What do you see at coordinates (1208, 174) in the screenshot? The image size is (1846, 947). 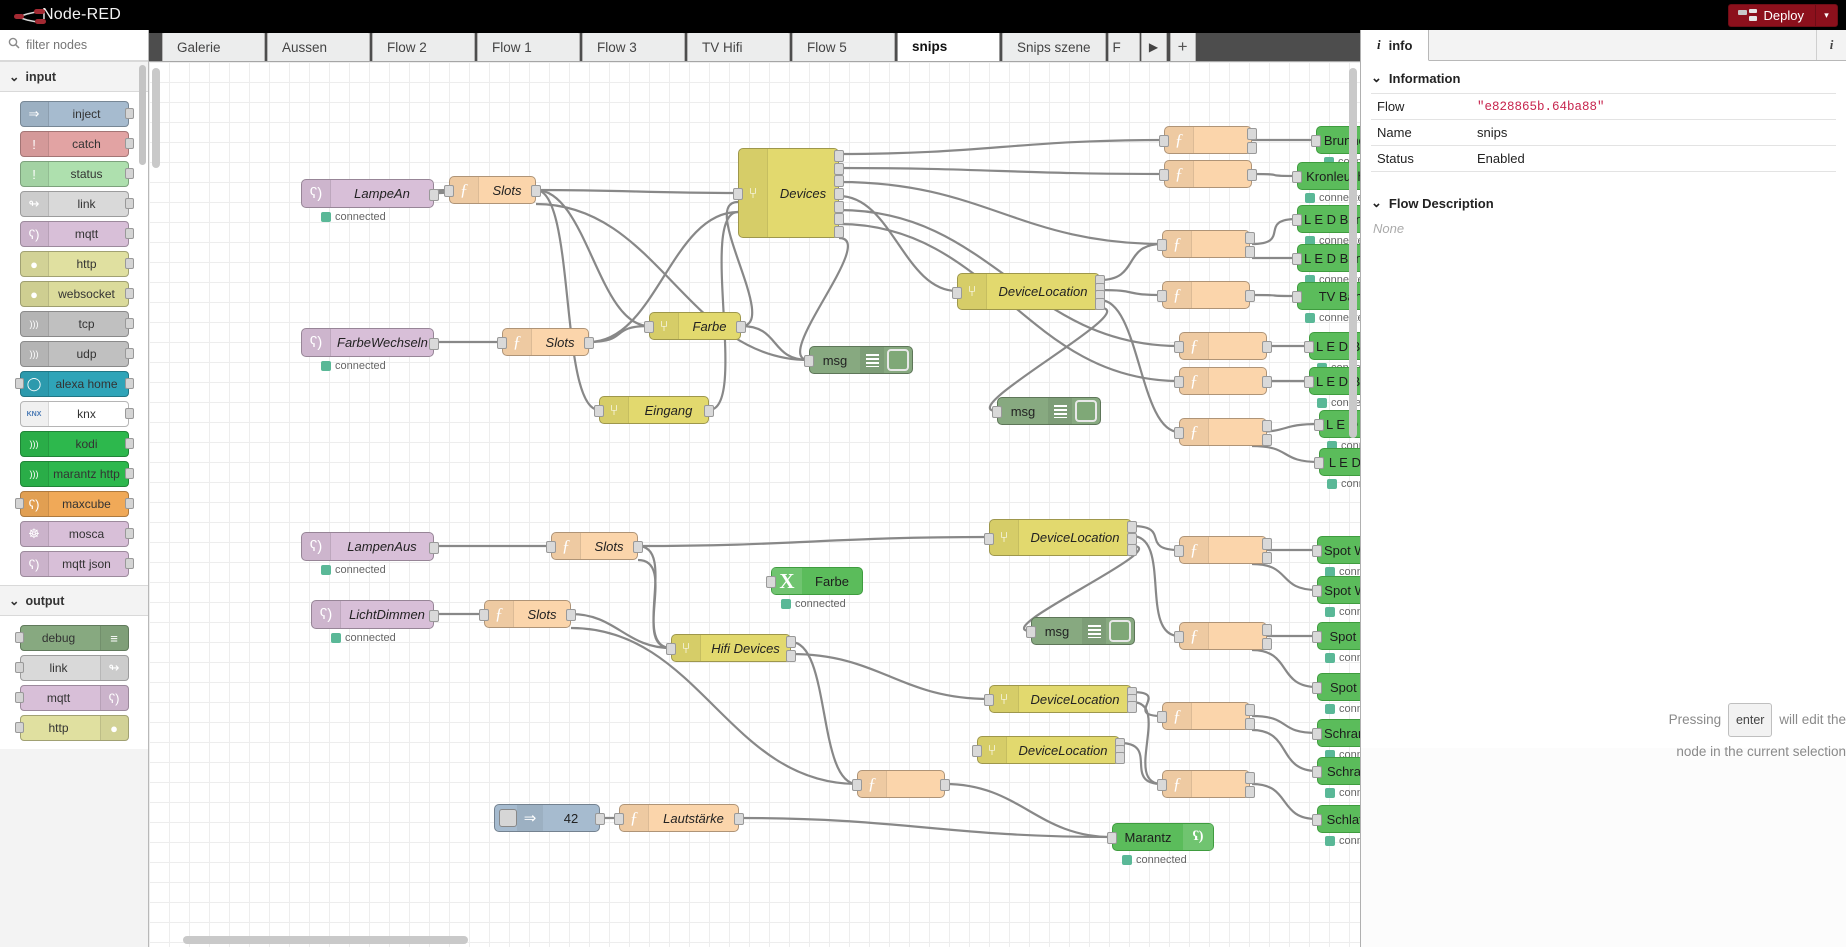 I see `flow-node-function-2: ƒ` at bounding box center [1208, 174].